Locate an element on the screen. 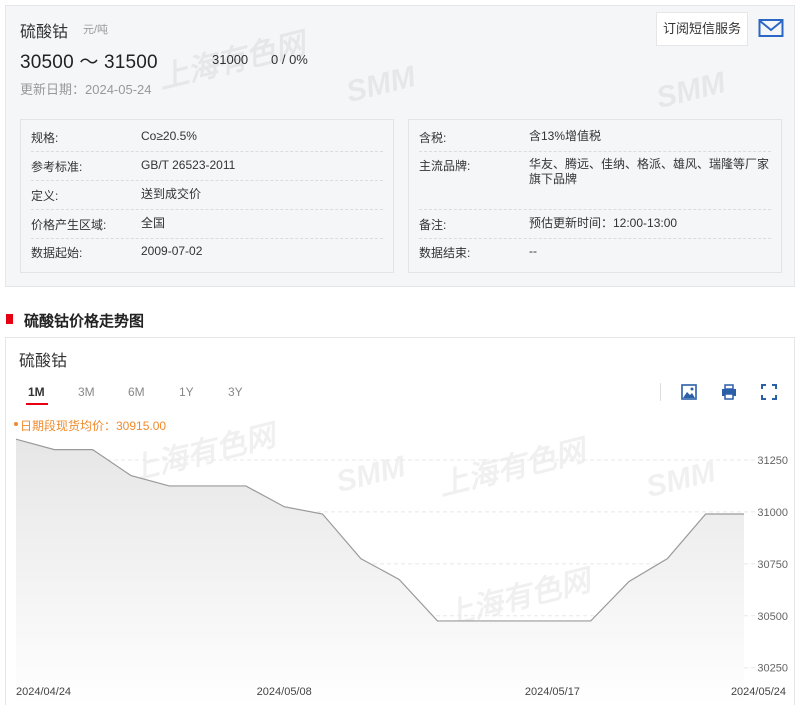 The height and width of the screenshot is (706, 800). y-tick-label: 30750 is located at coordinates (772, 565).